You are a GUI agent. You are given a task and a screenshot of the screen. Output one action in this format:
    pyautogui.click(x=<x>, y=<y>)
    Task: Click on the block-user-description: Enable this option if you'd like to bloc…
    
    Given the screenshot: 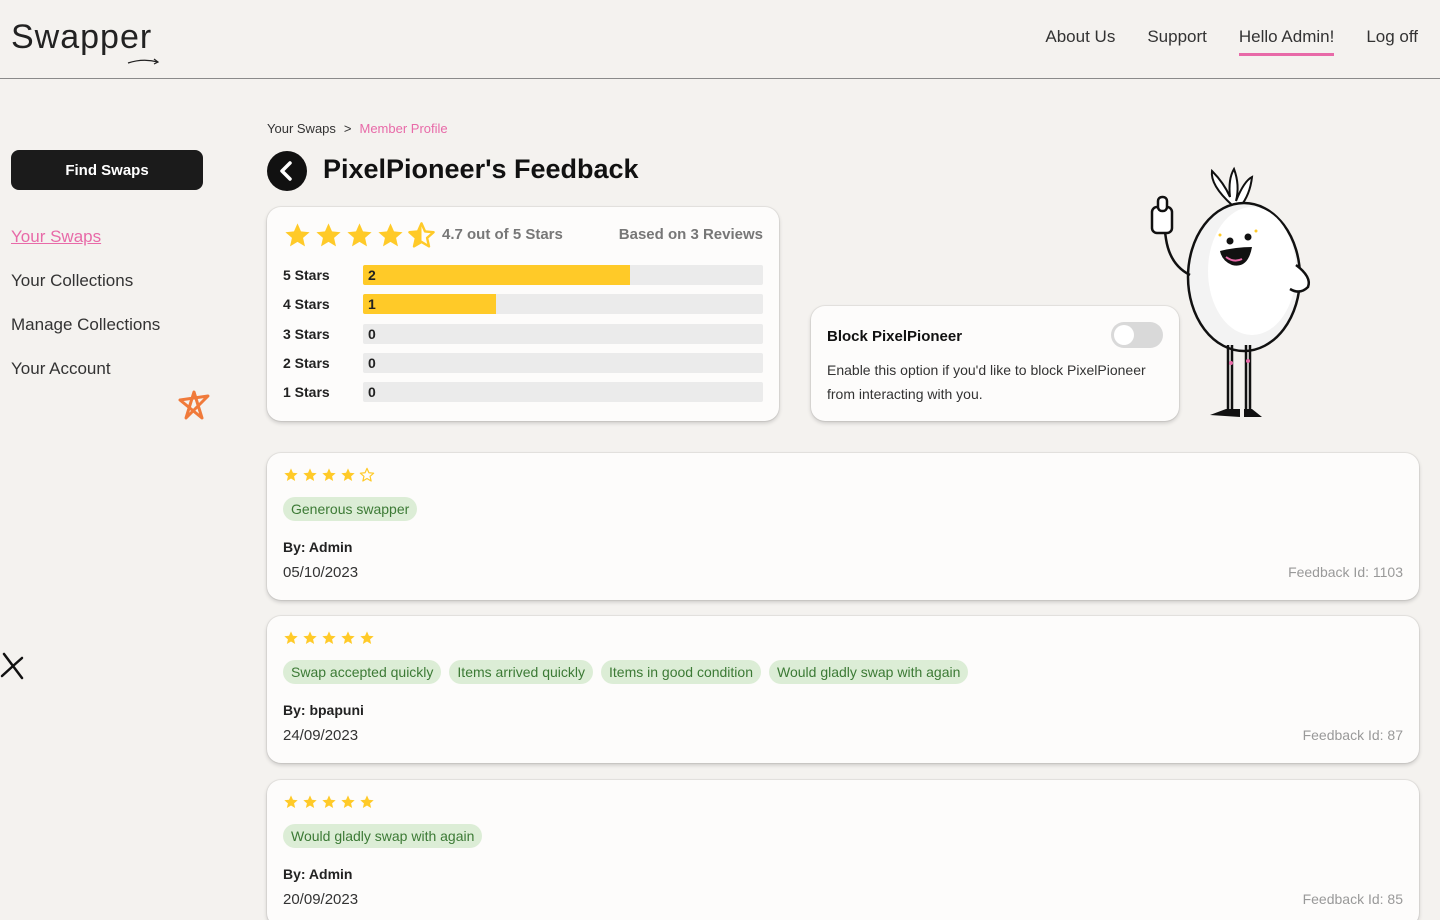 What is the action you would take?
    pyautogui.click(x=986, y=382)
    